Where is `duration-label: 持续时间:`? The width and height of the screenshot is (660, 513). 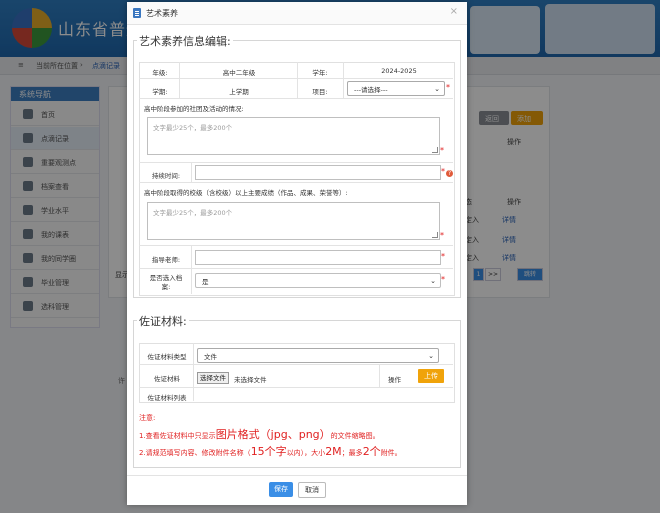 duration-label: 持续时间: is located at coordinates (166, 176).